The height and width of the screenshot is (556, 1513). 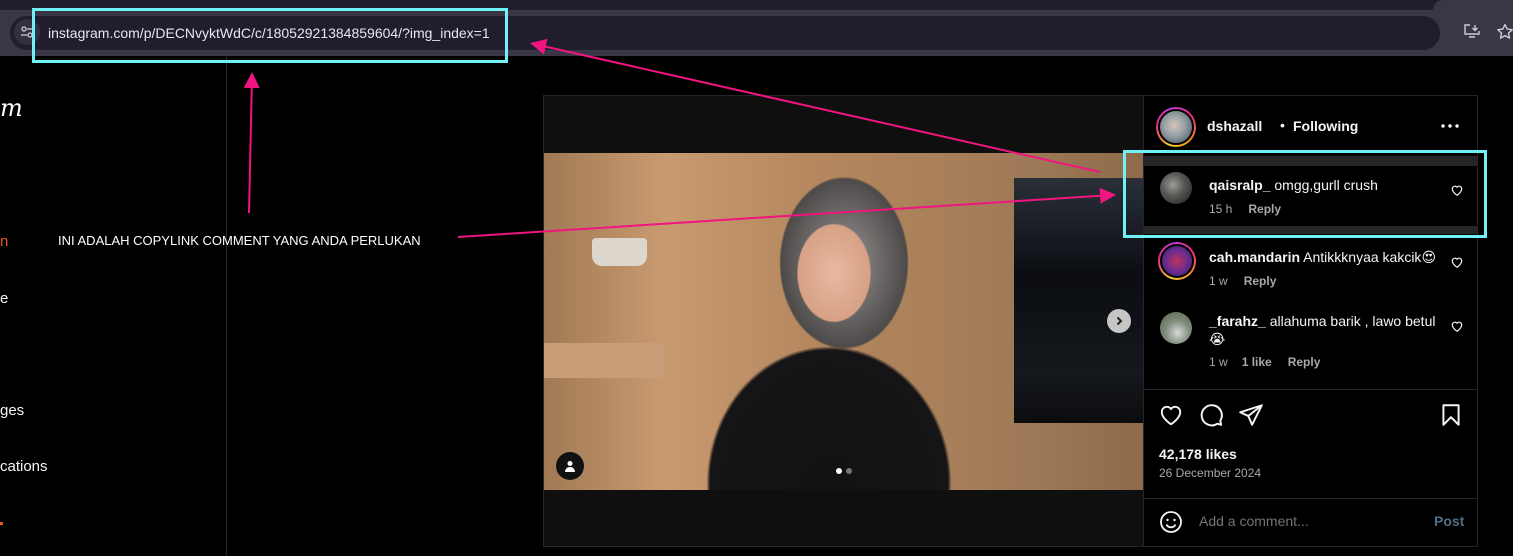 I want to click on sidebar-item-explore: e, so click(x=4, y=298).